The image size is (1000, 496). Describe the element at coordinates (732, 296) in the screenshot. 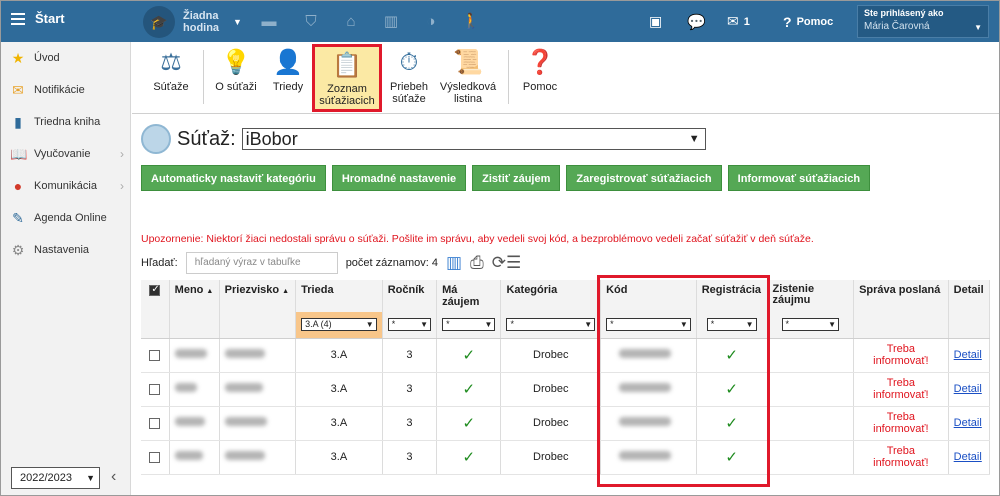

I see `col-registracia: Registrácia` at that location.